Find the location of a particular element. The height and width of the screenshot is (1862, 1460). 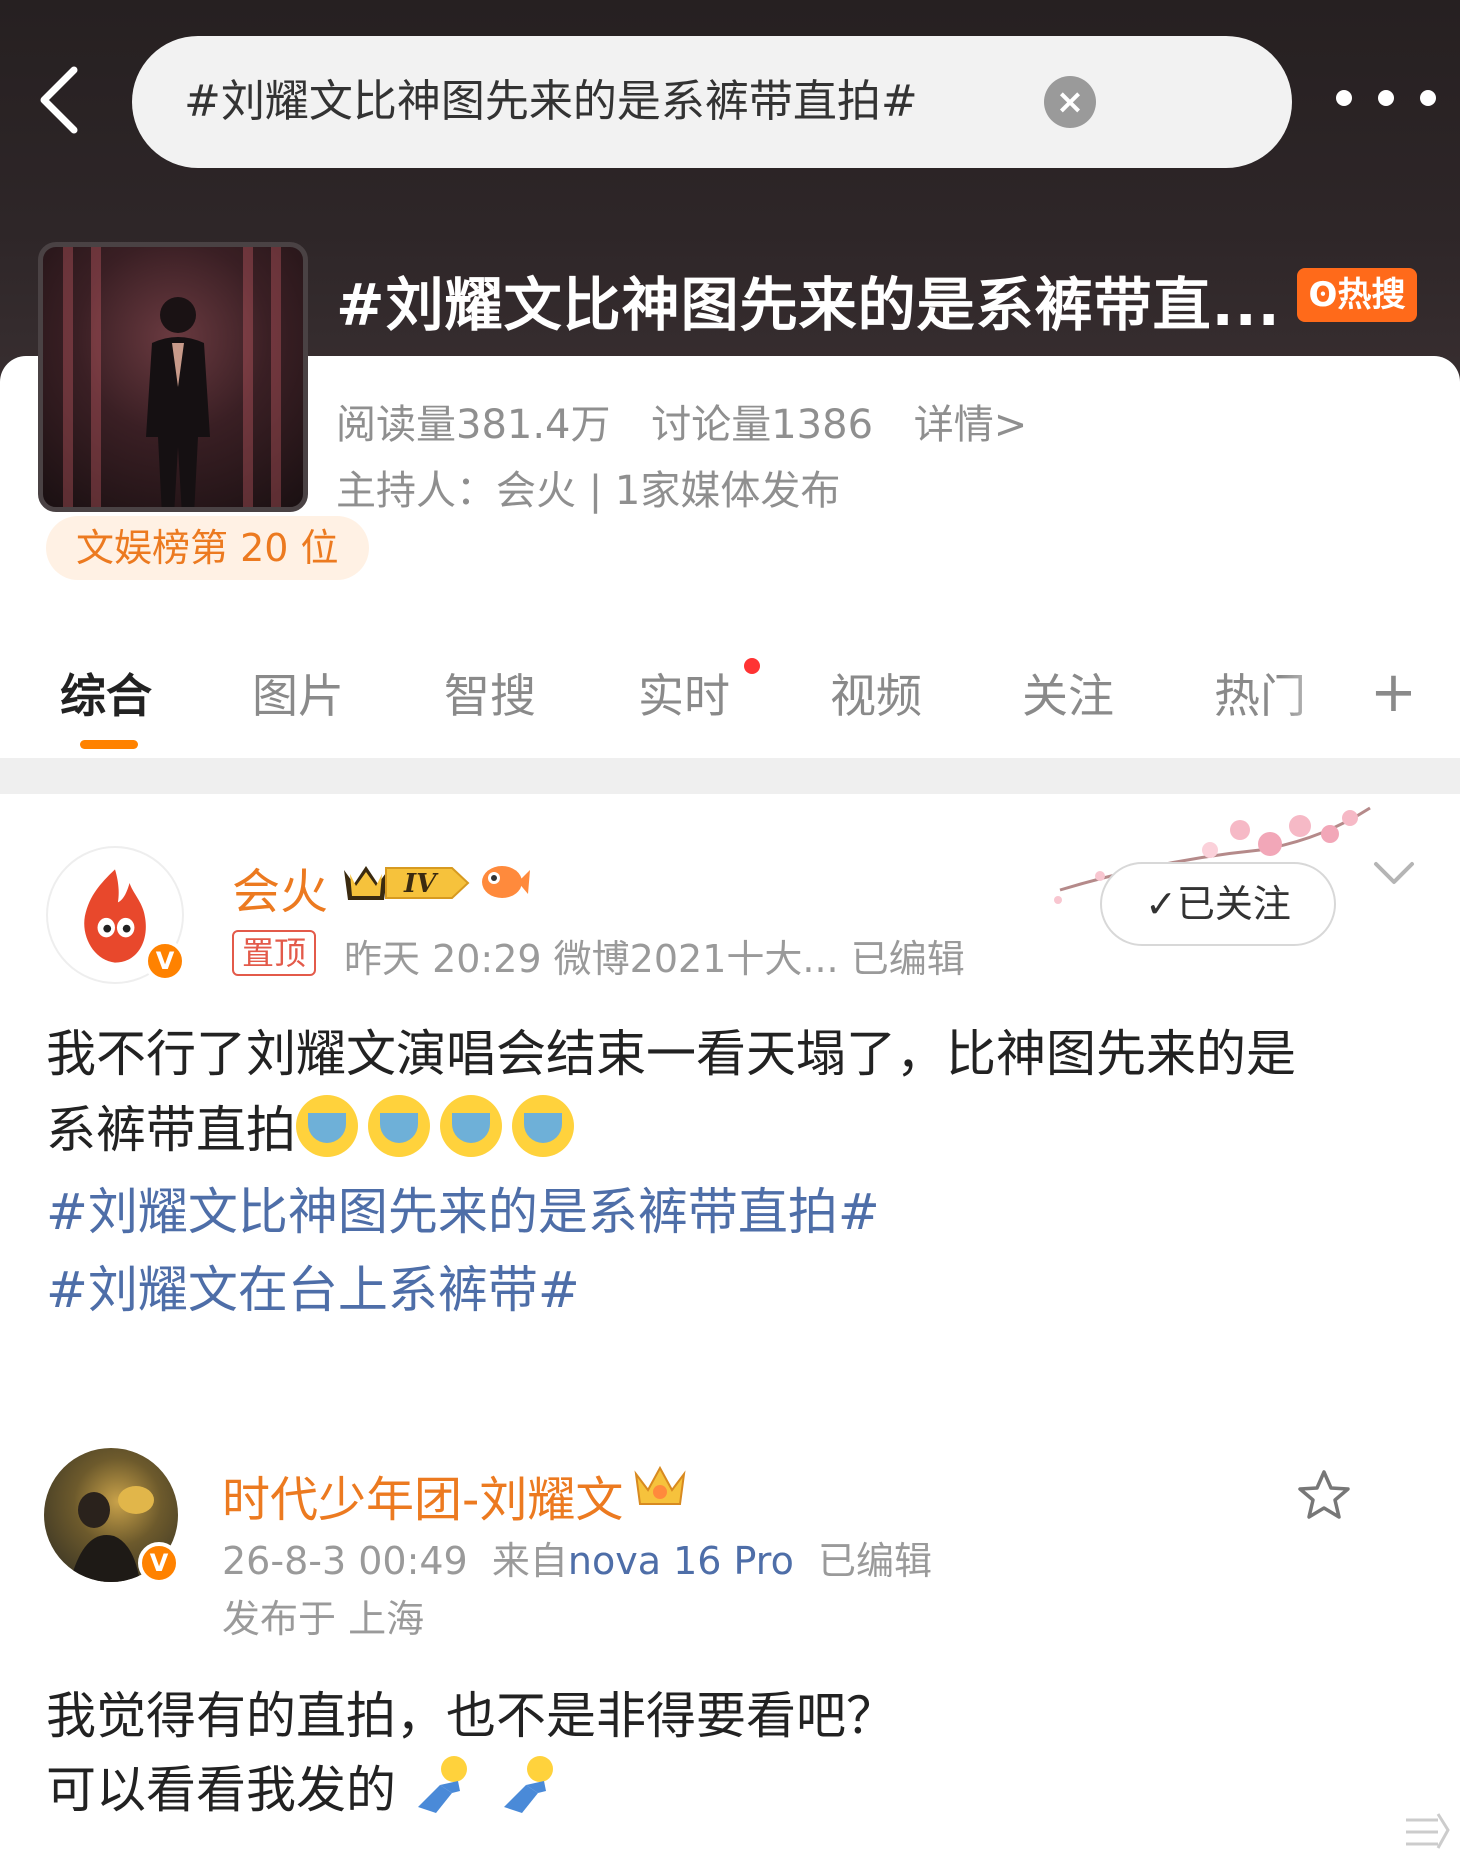

tab-images: 图片 is located at coordinates (298, 693).